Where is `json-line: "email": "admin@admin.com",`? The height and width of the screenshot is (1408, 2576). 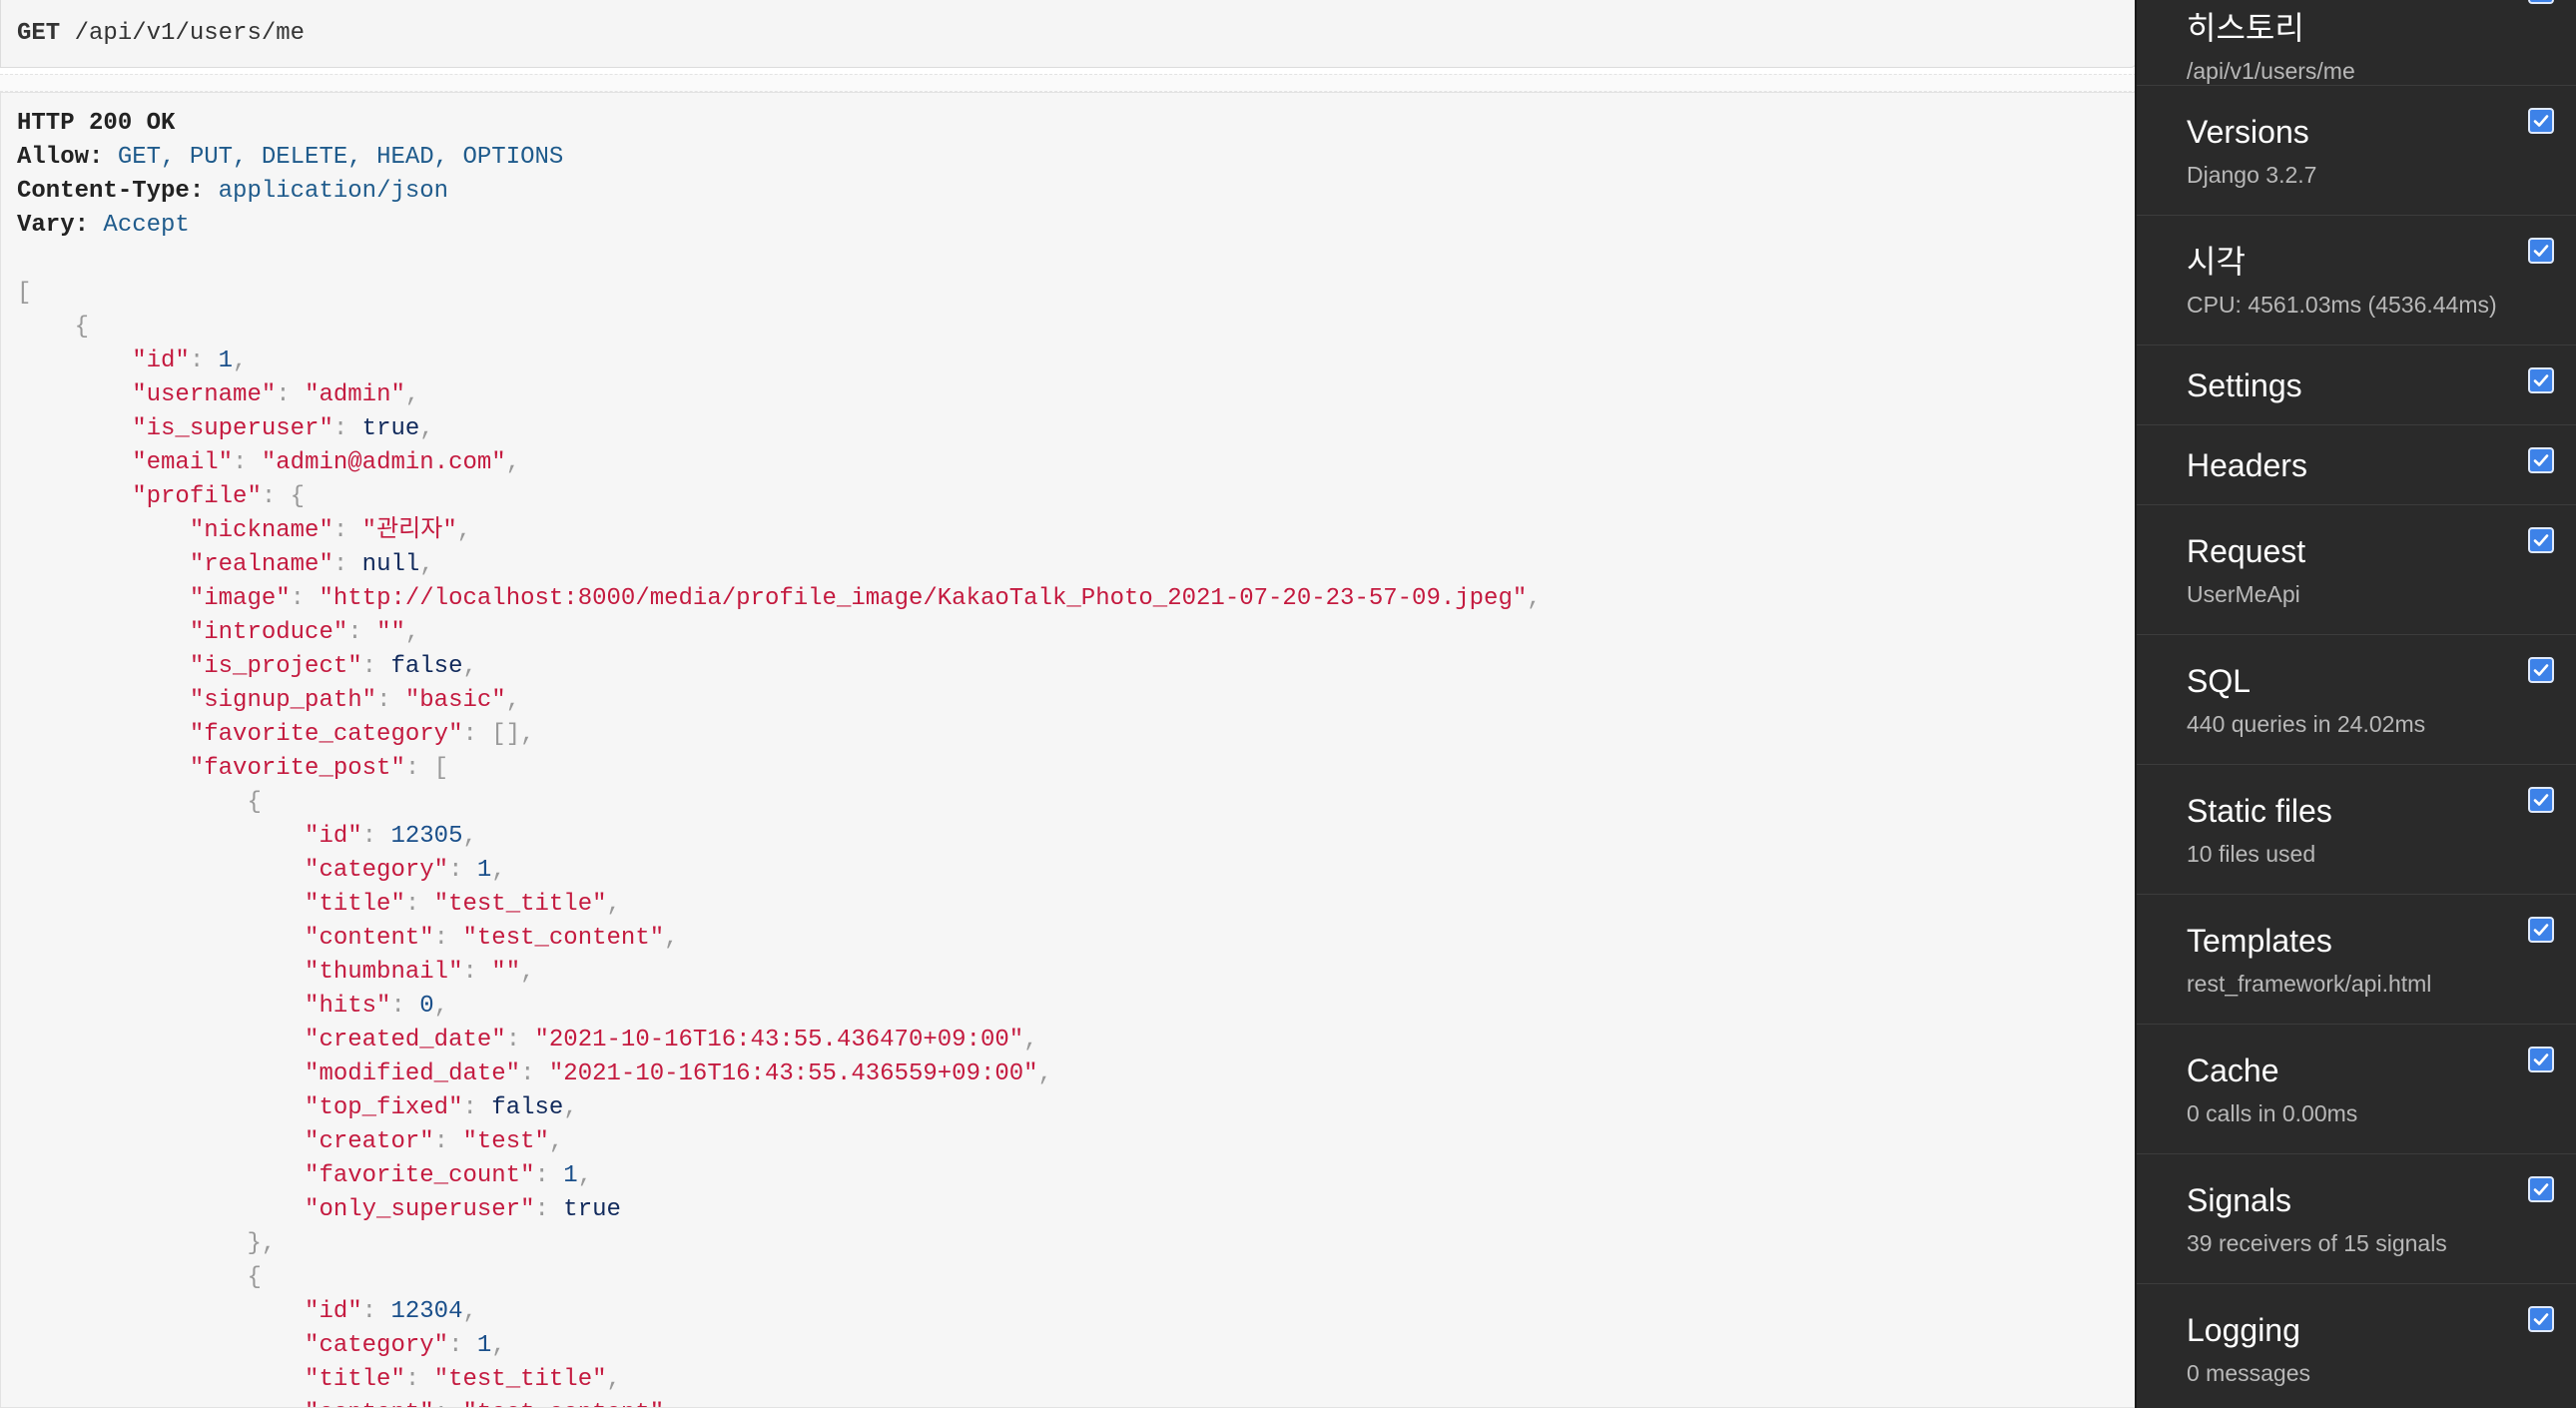 json-line: "email": "admin@admin.com", is located at coordinates (1076, 463).